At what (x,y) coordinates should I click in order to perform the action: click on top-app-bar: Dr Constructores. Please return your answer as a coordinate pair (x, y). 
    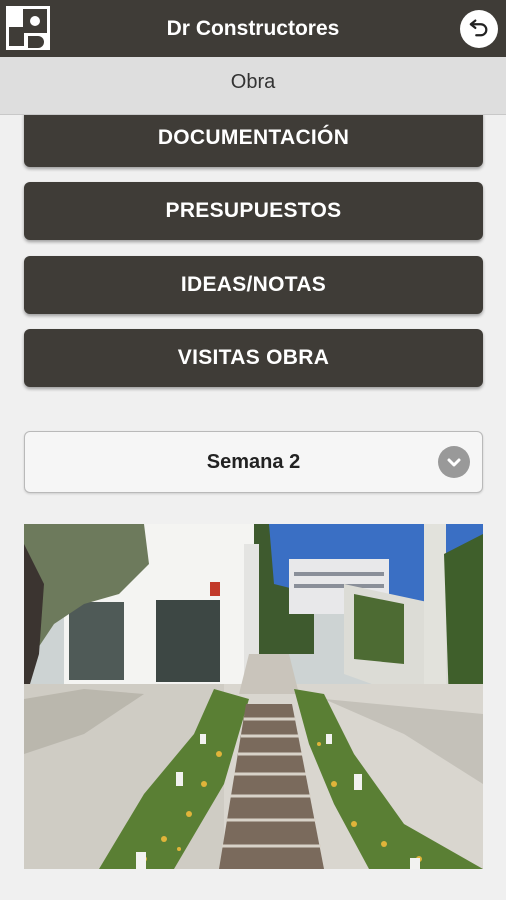
    Looking at the image, I should click on (253, 28).